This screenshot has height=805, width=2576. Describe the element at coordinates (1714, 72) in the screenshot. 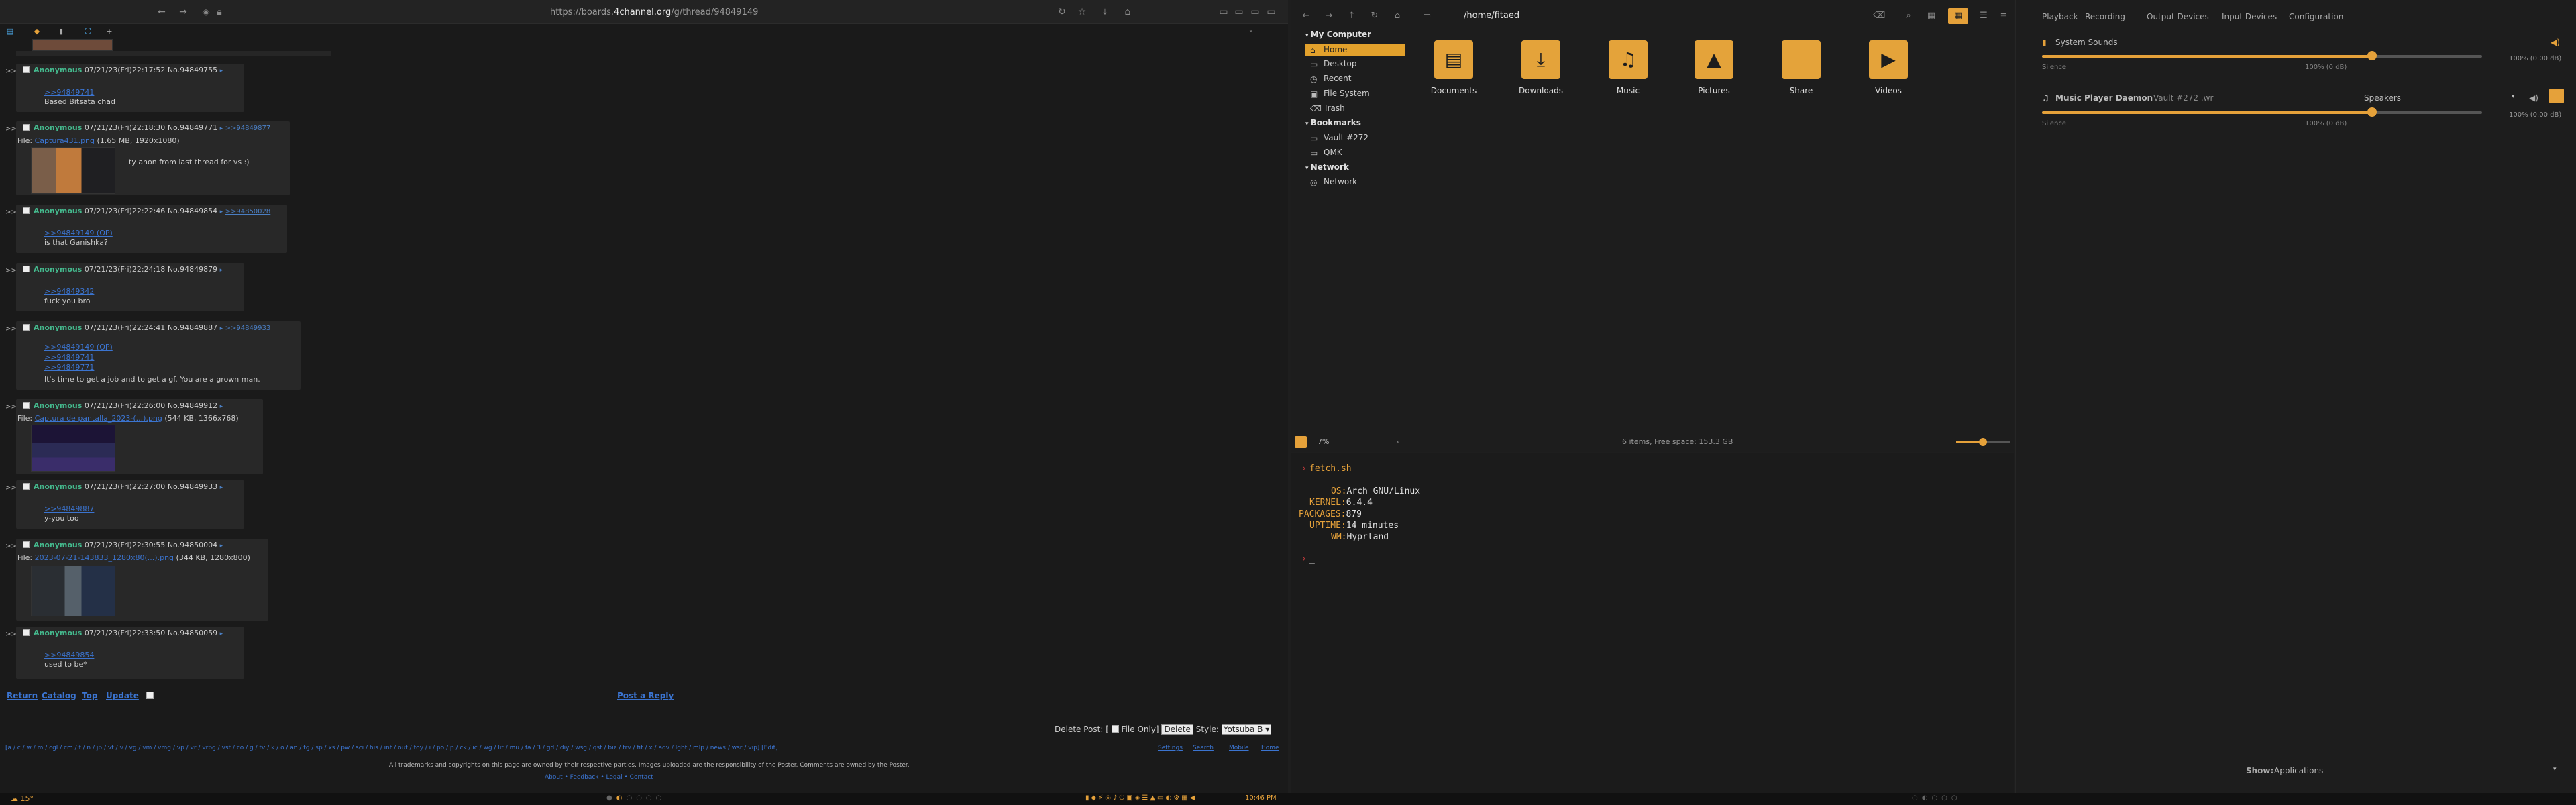

I see `folder-pictures: ▲ Pictures` at that location.